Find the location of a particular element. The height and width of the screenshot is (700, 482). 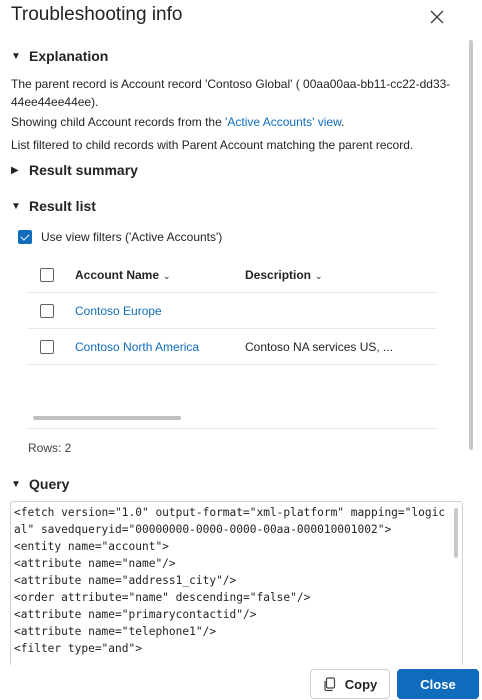

result-summary-heading: Result summary is located at coordinates (83, 170).